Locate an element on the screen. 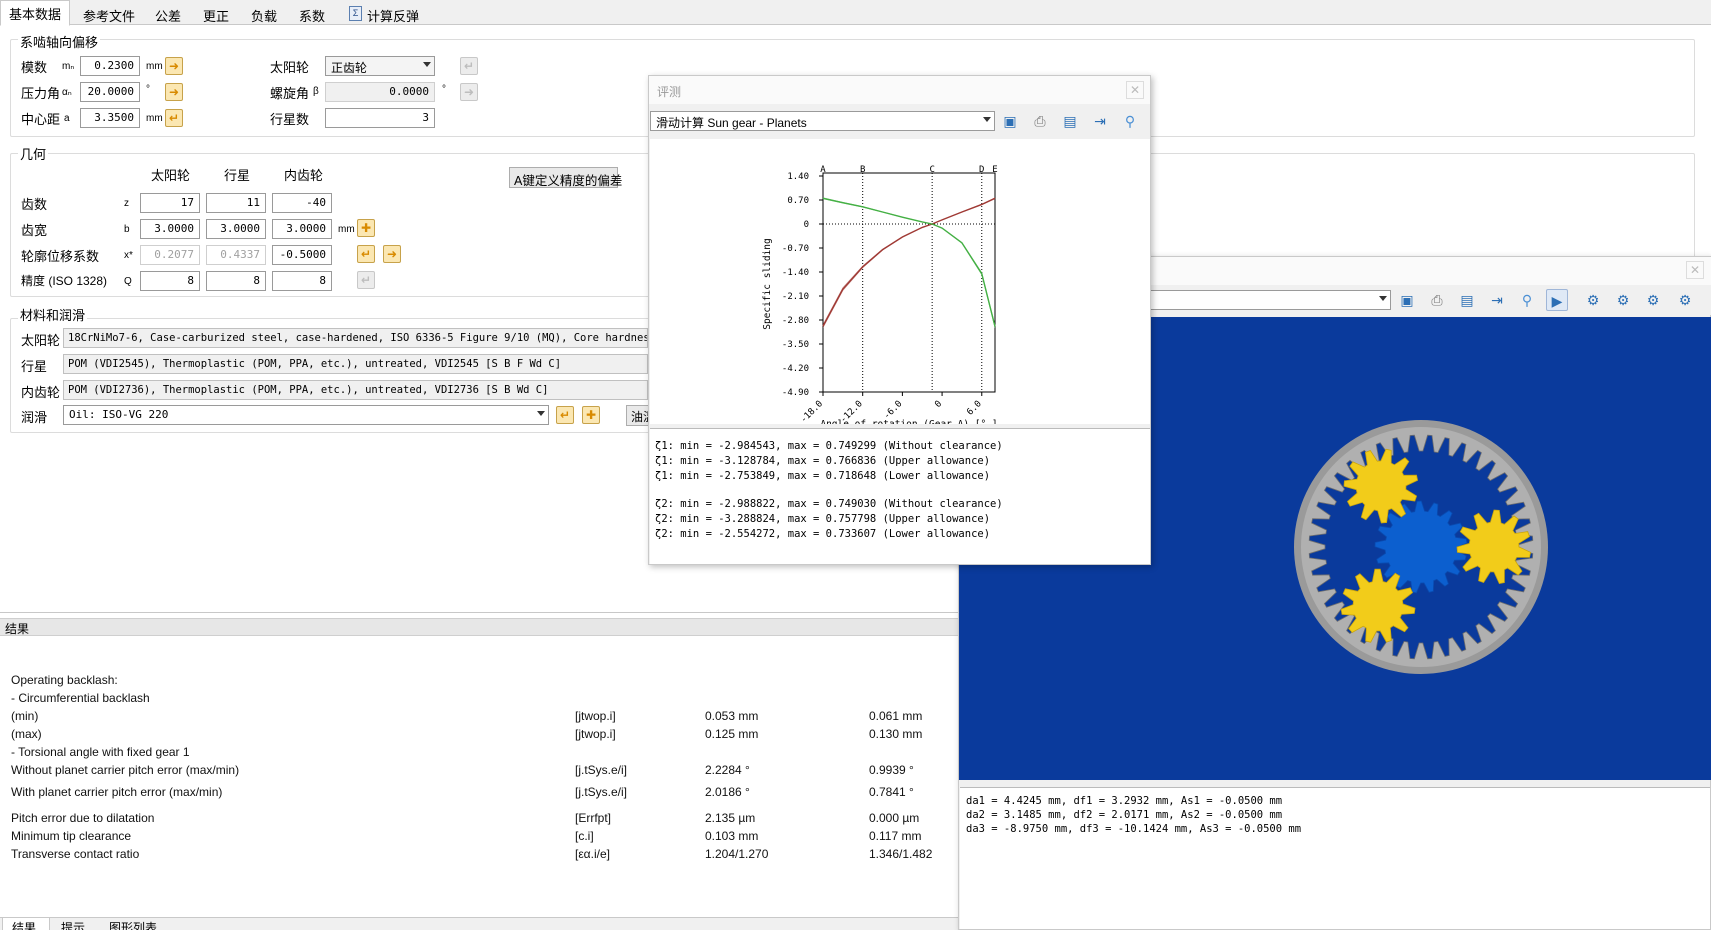  result-label: Pitch error due to dilatation is located at coordinates (83, 818).